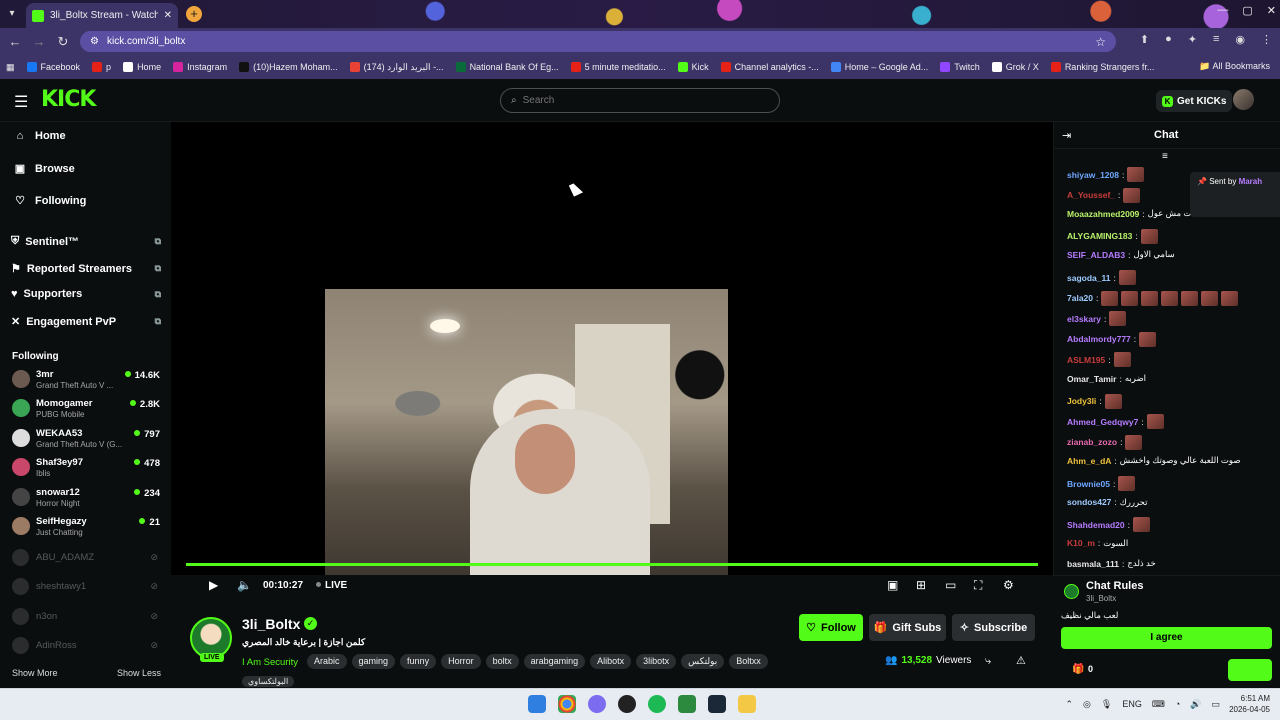 The height and width of the screenshot is (720, 1280). Describe the element at coordinates (1008, 585) in the screenshot. I see `settings-gear-icon: ⚙` at that location.